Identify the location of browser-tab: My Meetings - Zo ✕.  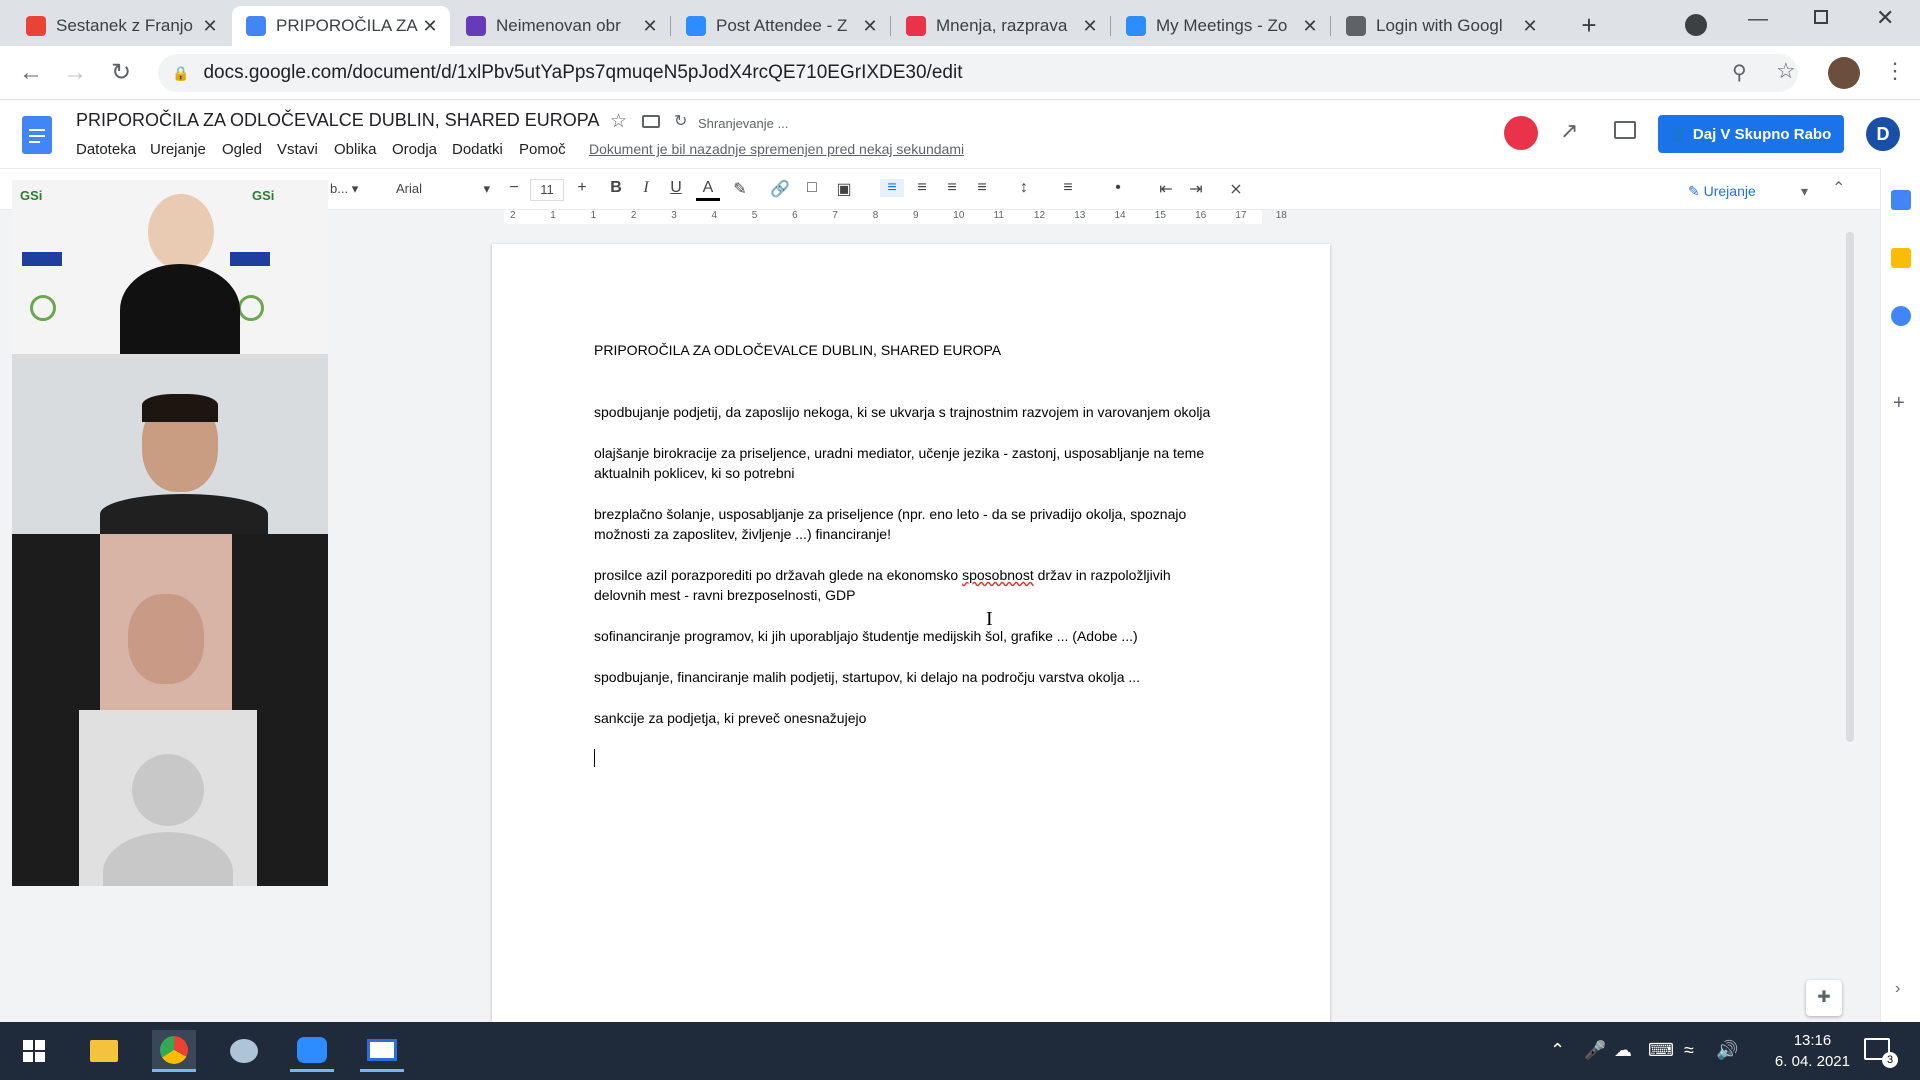
(1221, 26).